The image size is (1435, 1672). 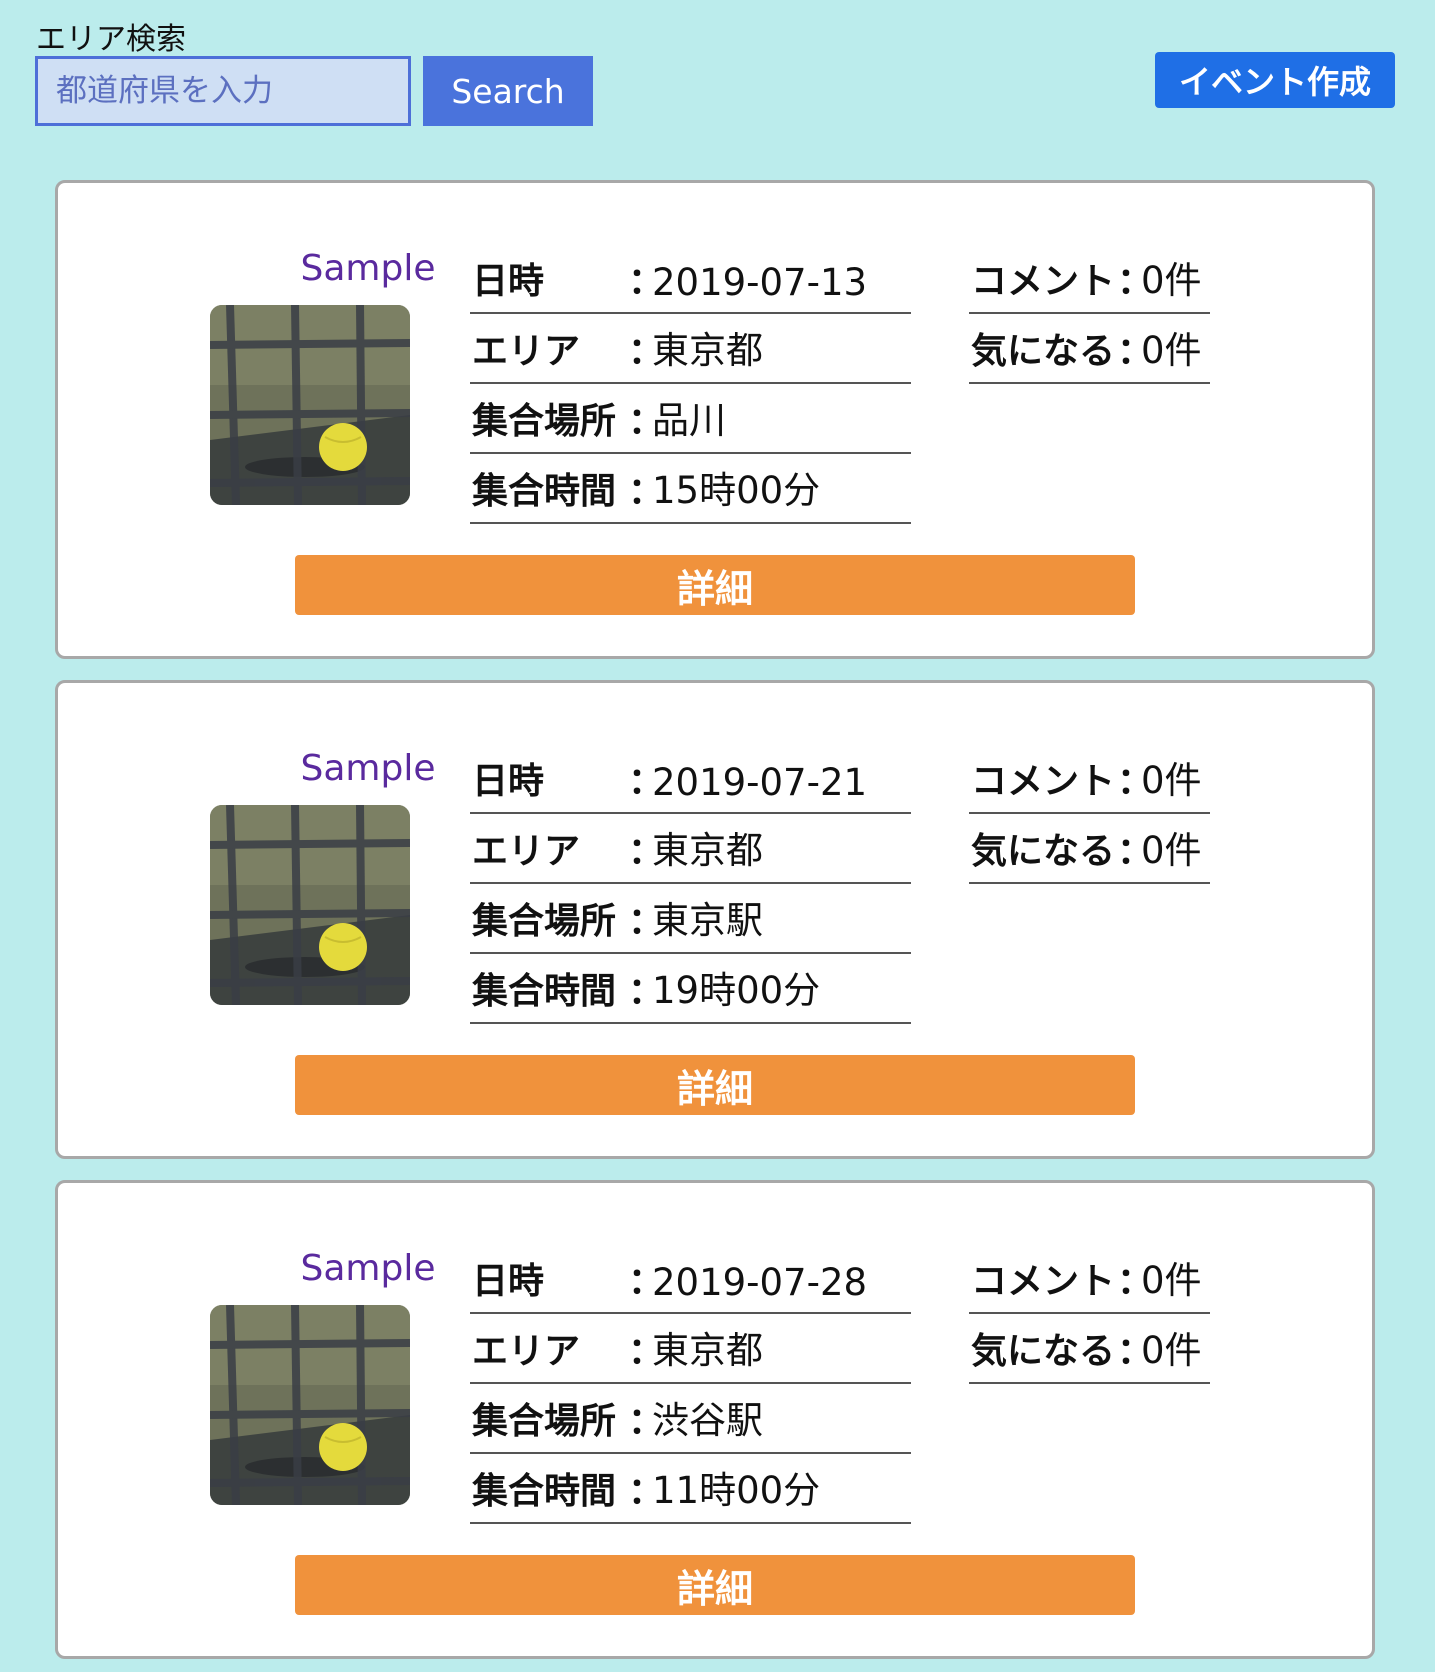 I want to click on meeting-time-value: 11時00分, so click(x=736, y=1490).